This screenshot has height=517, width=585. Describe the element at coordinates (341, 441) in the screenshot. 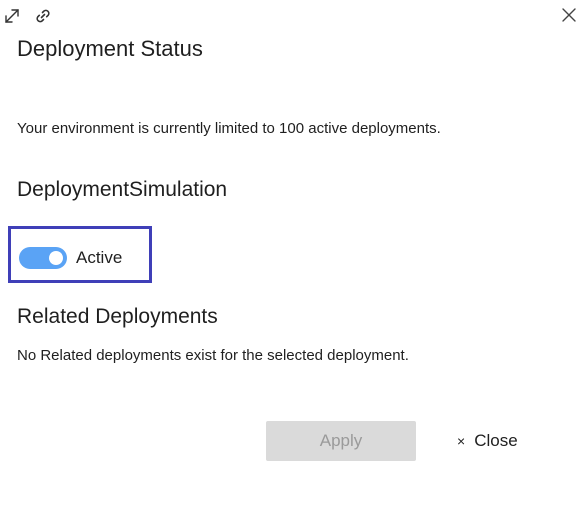

I see `apply-button: Apply` at that location.